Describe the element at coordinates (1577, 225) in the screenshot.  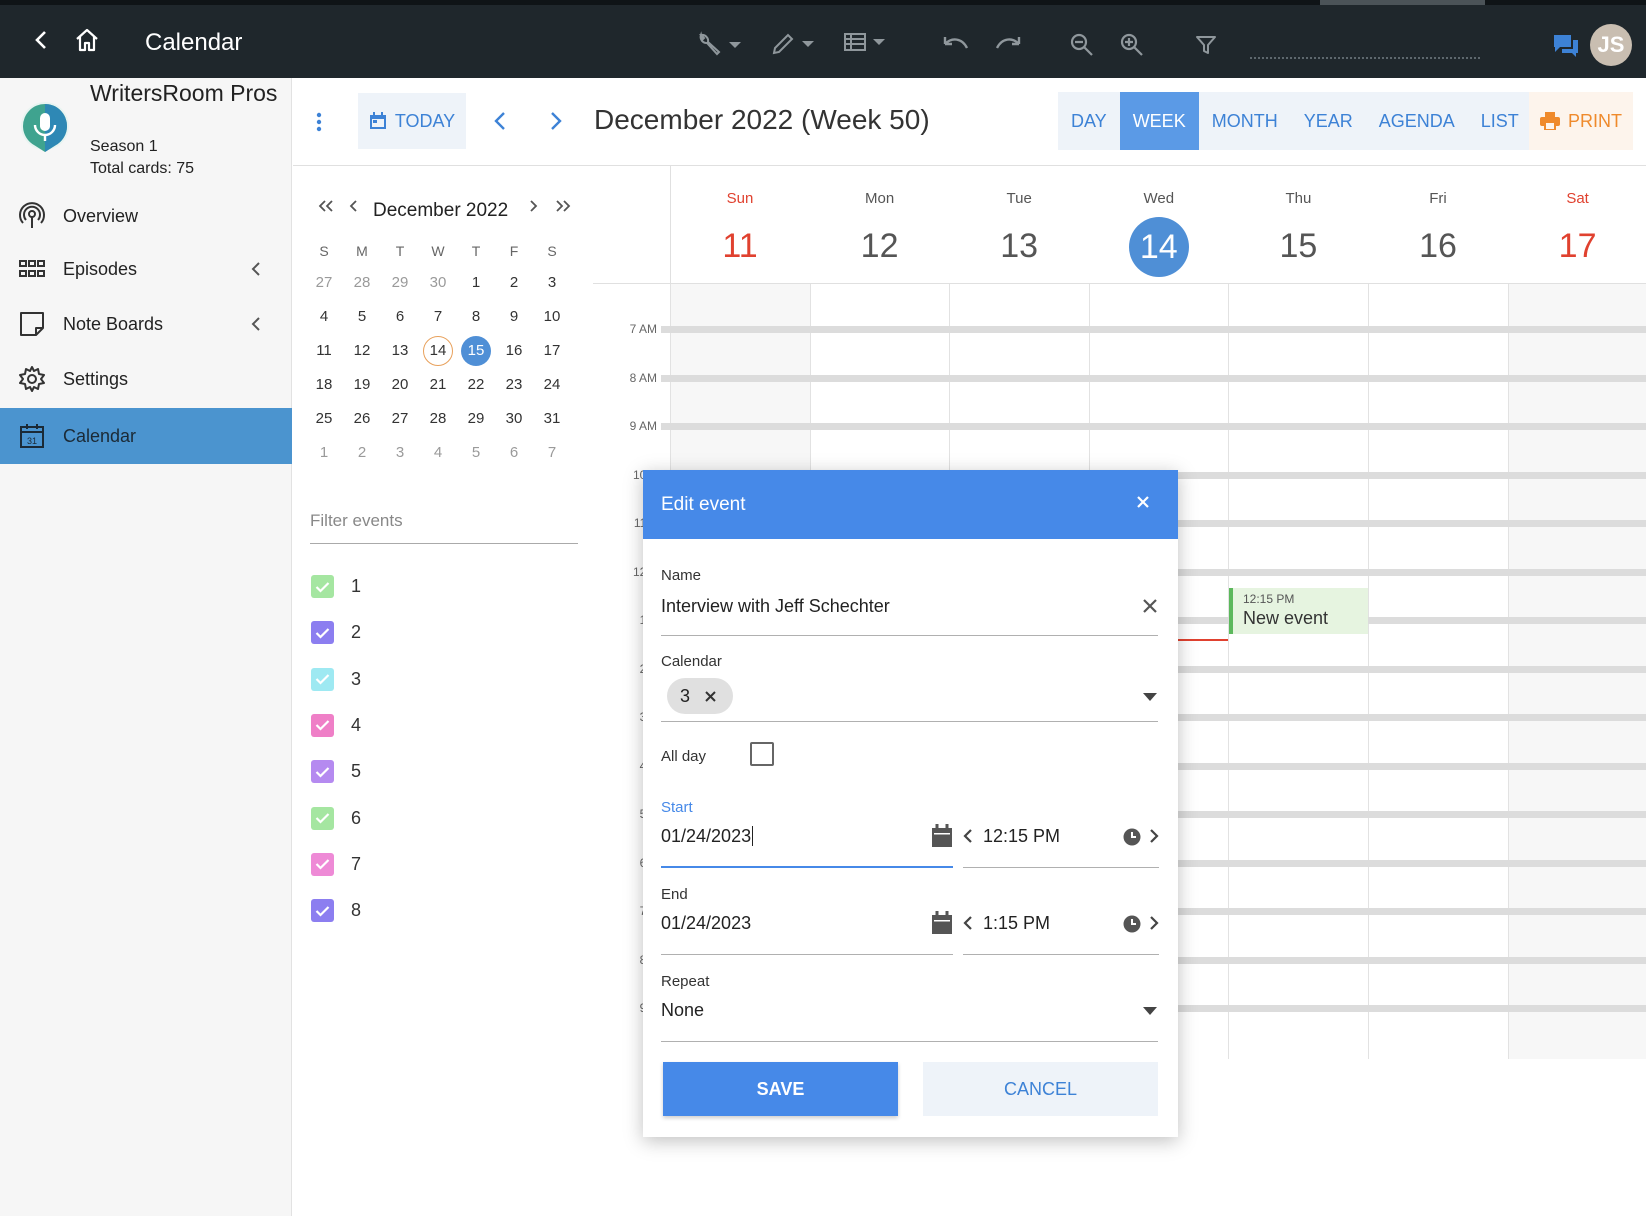
I see `day-header: Sat 17` at that location.